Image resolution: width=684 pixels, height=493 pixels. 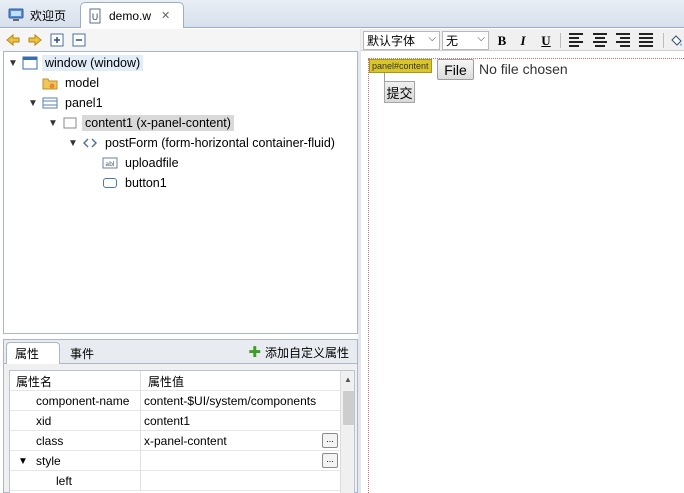 I want to click on tree-node-label: panel1, so click(x=84, y=103).